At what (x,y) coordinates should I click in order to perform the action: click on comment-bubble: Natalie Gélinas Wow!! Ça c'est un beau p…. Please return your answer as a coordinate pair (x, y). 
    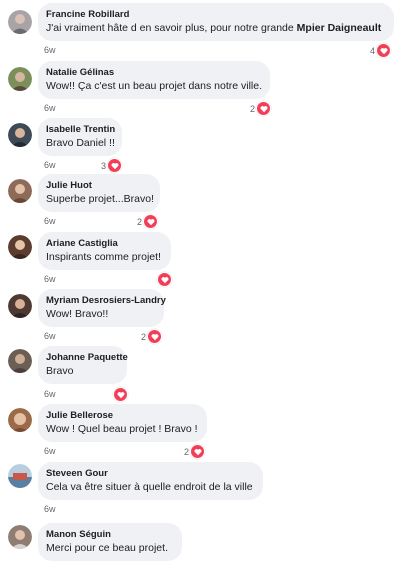
    Looking at the image, I should click on (154, 80).